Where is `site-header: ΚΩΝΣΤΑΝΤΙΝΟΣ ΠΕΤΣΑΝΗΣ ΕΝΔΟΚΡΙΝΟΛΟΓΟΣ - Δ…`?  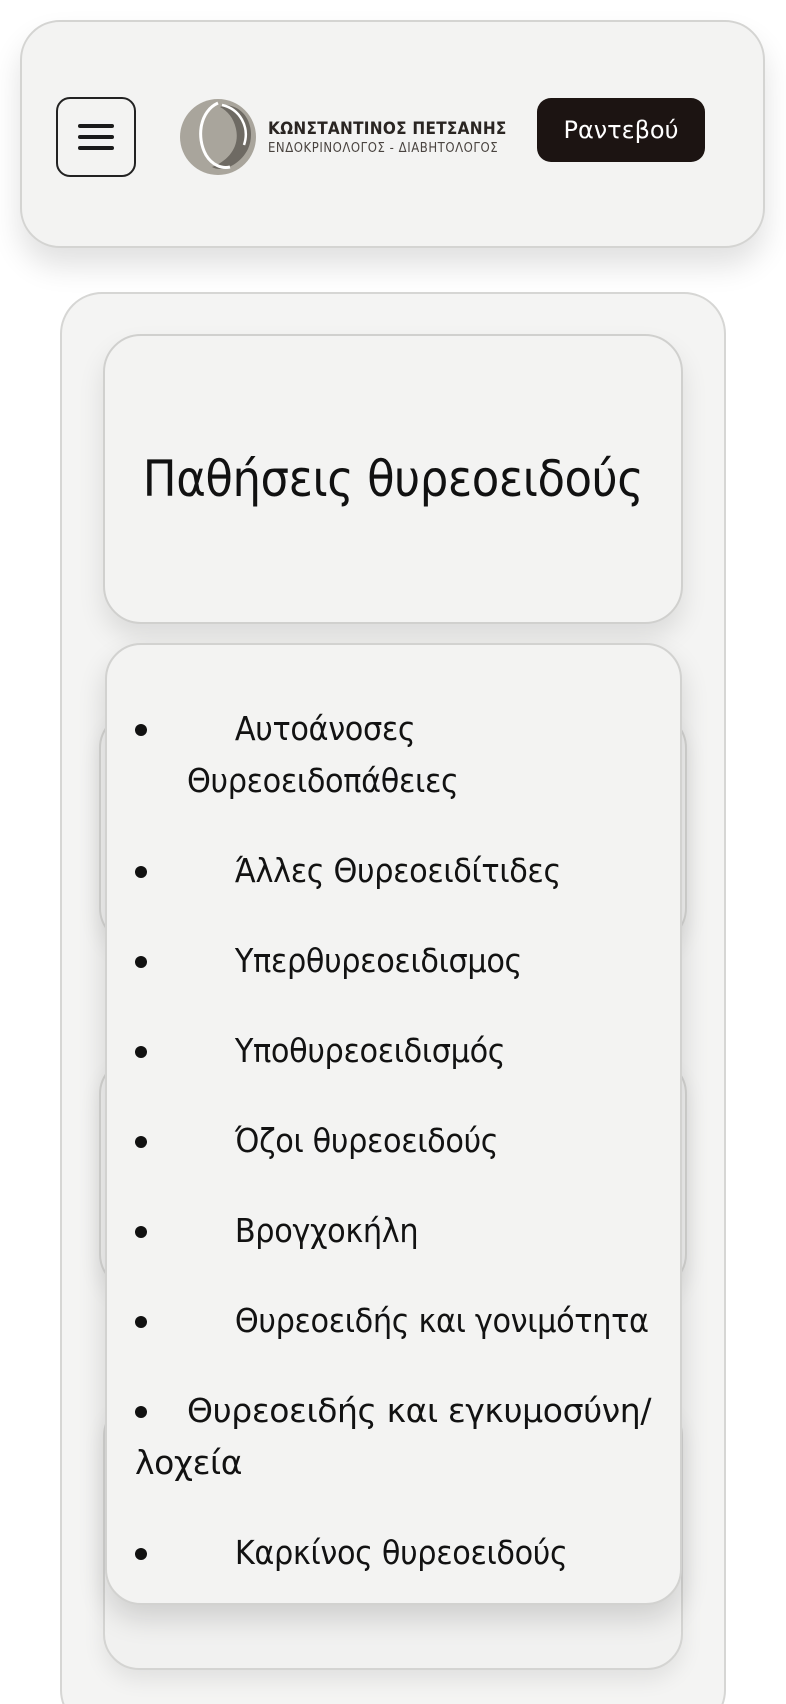
site-header: ΚΩΝΣΤΑΝΤΙΝΟΣ ΠΕΤΣΑΝΗΣ ΕΝΔΟΚΡΙΝΟΛΟΓΟΣ - Δ… is located at coordinates (392, 134).